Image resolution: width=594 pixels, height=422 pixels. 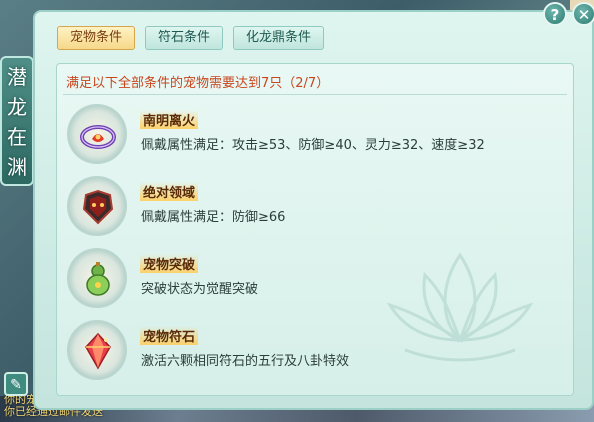 What do you see at coordinates (315, 94) in the screenshot?
I see `divider` at bounding box center [315, 94].